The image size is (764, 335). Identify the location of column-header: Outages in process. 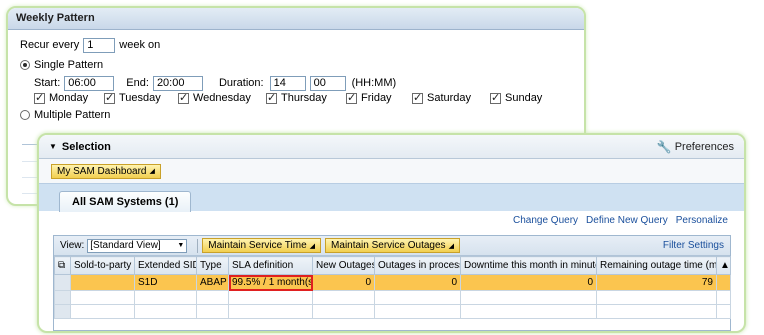
(417, 265).